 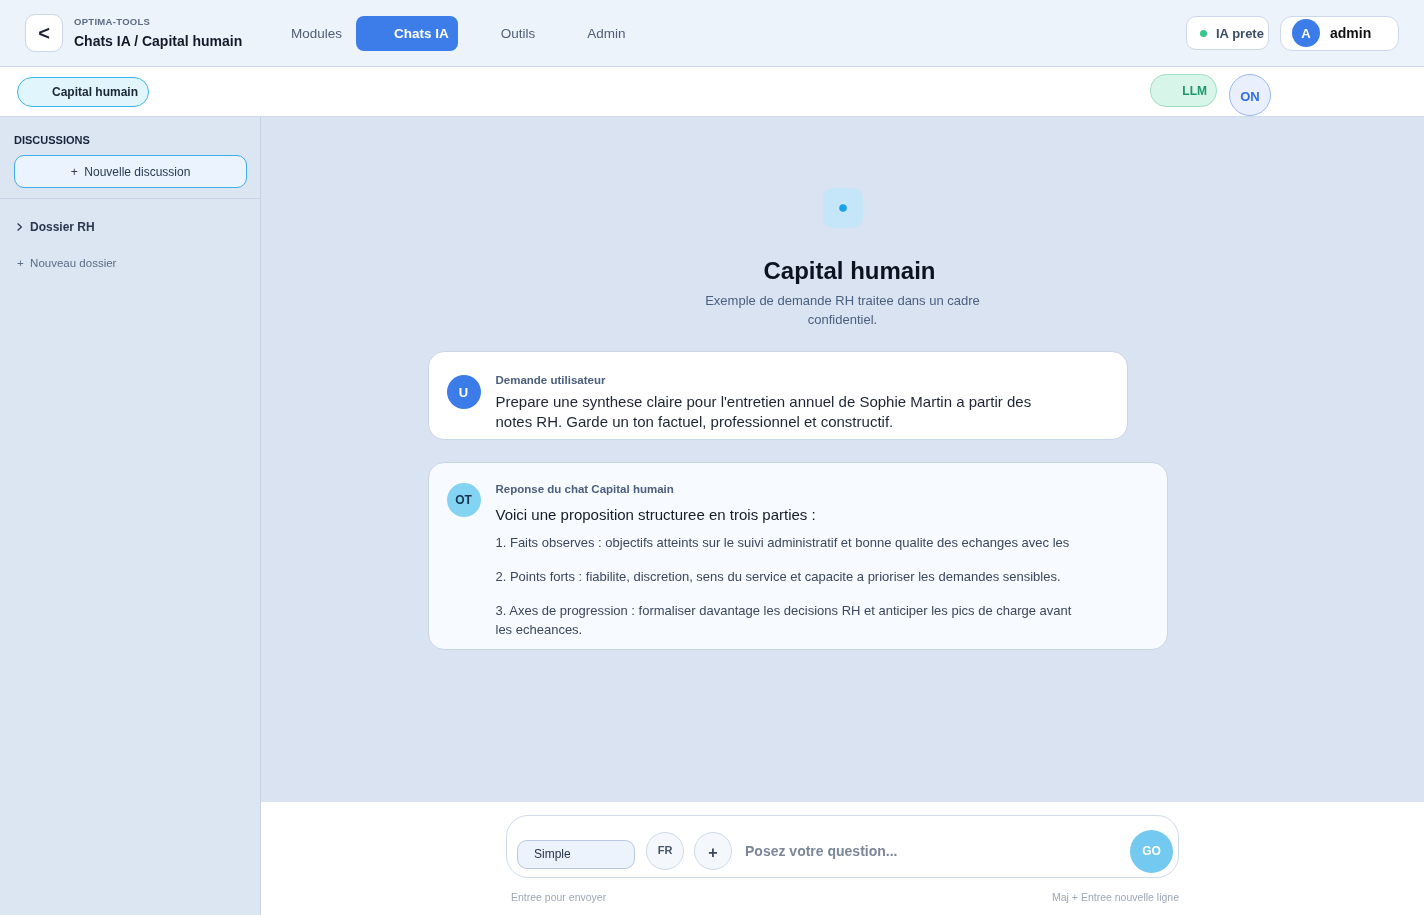 I want to click on nav-tab: Modules, so click(x=302, y=33).